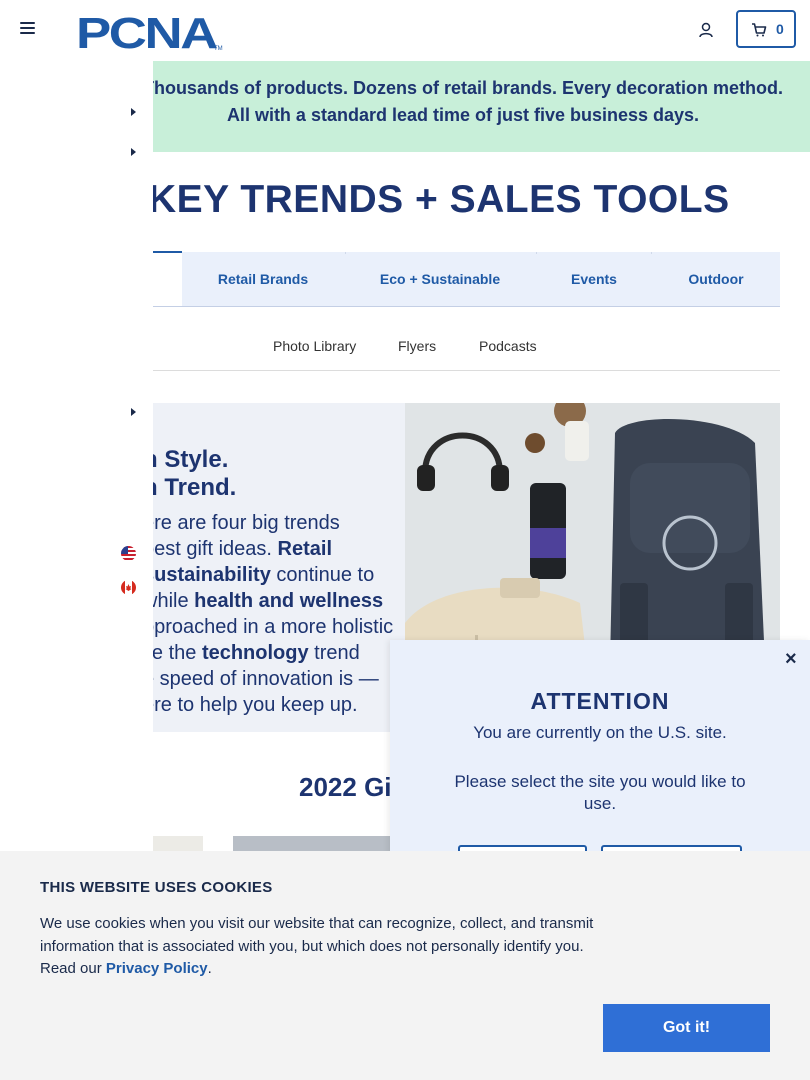 Image resolution: width=810 pixels, height=1080 pixels. What do you see at coordinates (405, 30) in the screenshot?
I see `site-header: PCNA TM 0` at bounding box center [405, 30].